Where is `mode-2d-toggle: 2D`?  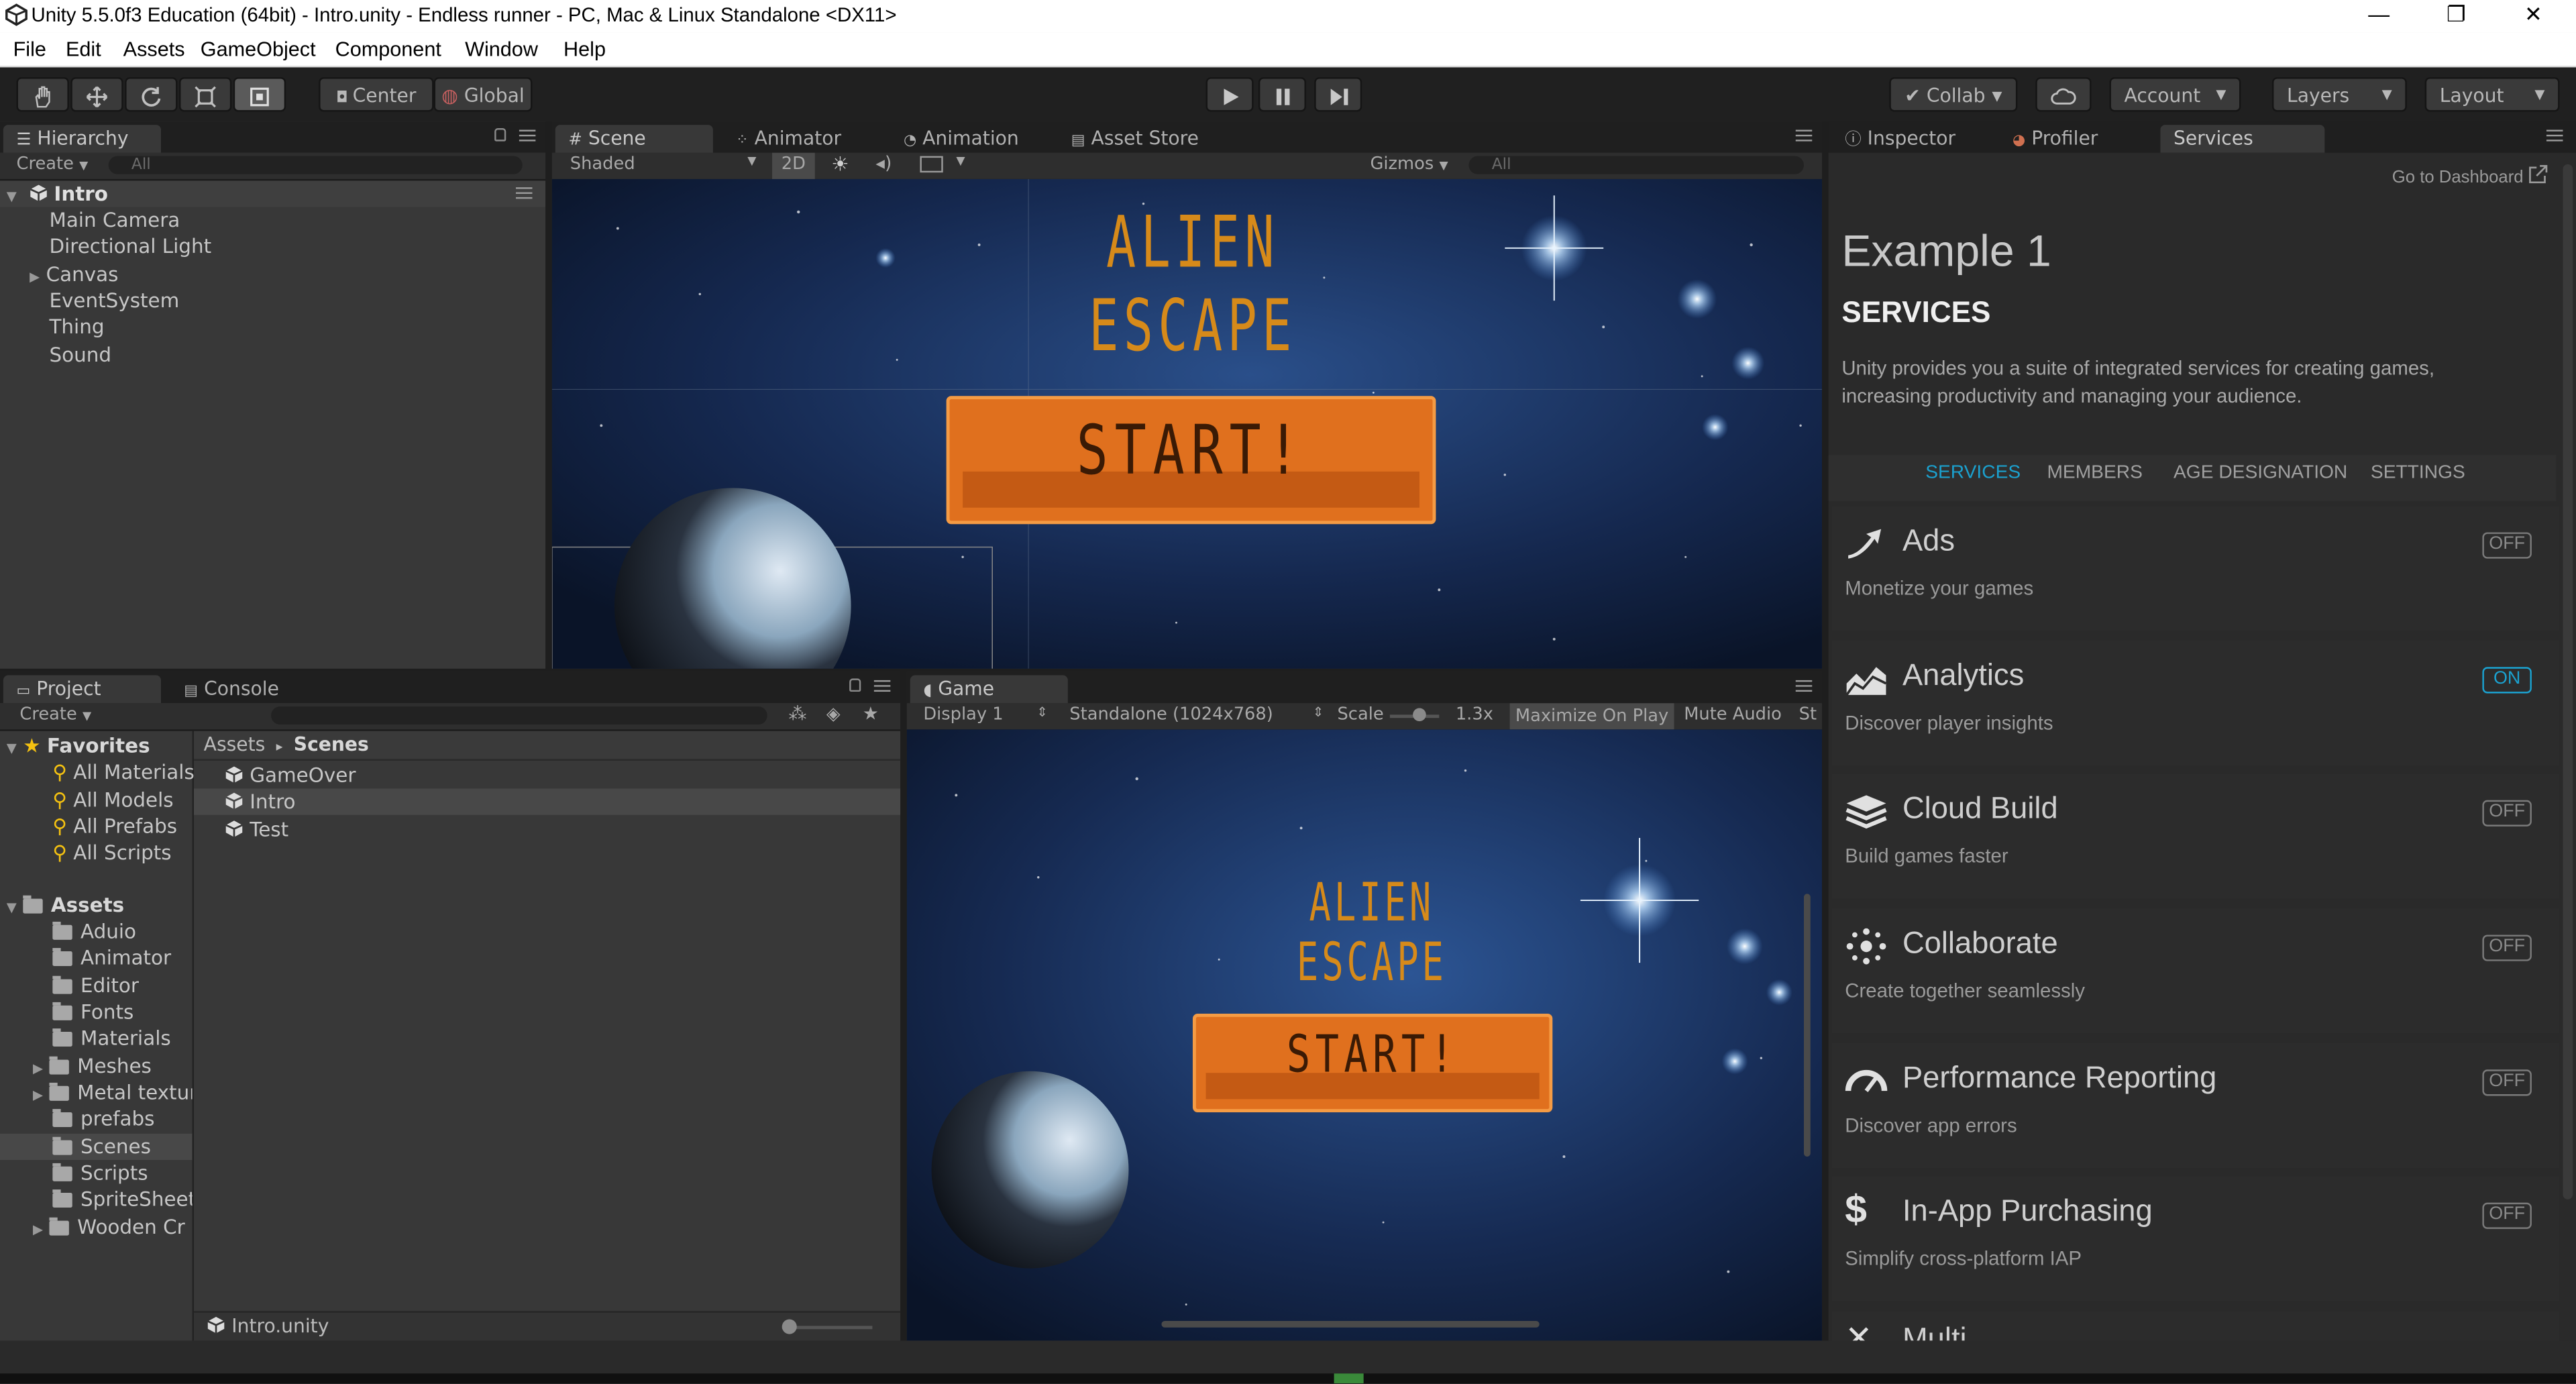 mode-2d-toggle: 2D is located at coordinates (793, 165).